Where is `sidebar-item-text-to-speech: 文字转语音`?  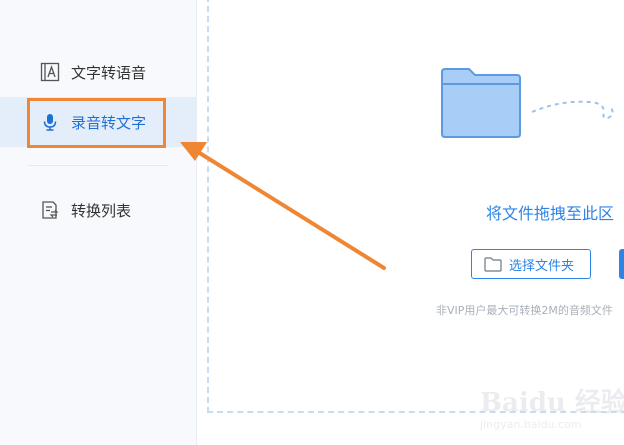
sidebar-item-text-to-speech: 文字转语音 is located at coordinates (98, 72).